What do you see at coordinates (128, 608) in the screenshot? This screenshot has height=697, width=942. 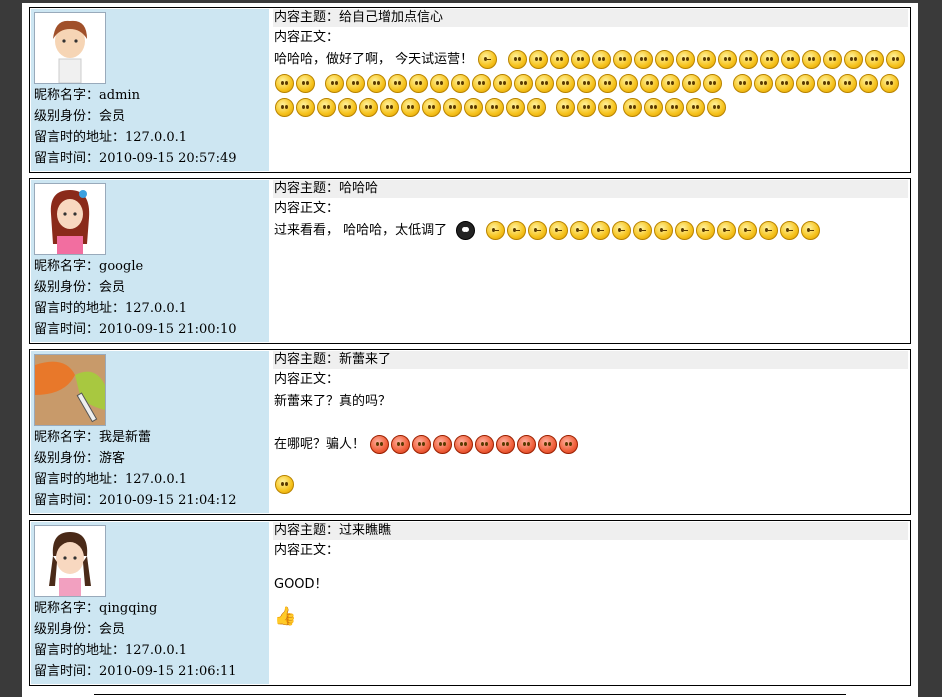 I see `nickname: qingqing` at bounding box center [128, 608].